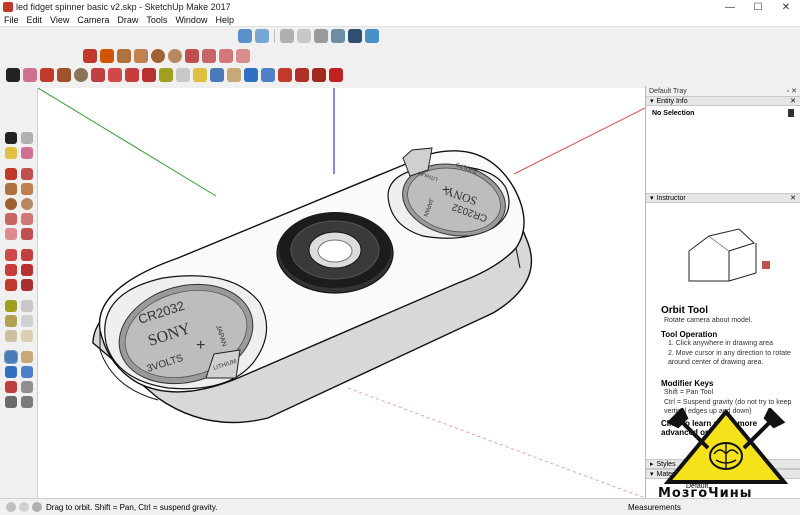 Image resolution: width=800 pixels, height=515 pixels. What do you see at coordinates (93, 20) in the screenshot?
I see `menu-camera: Camera` at bounding box center [93, 20].